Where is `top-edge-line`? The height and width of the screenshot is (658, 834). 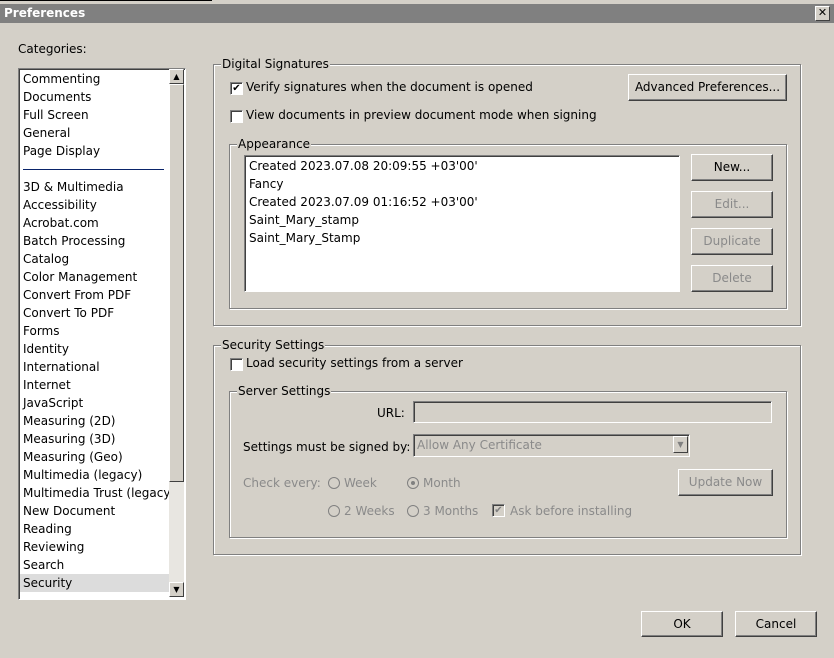 top-edge-line is located at coordinates (106, 0).